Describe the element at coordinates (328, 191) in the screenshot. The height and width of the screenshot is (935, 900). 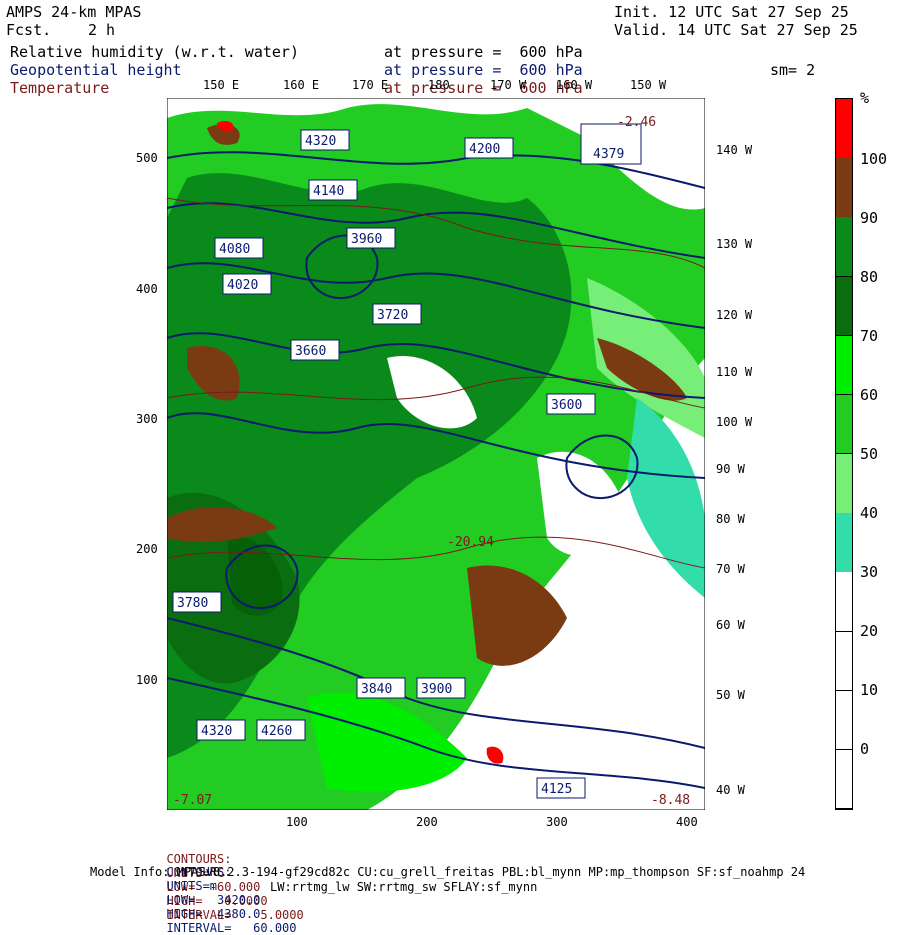
I see `height-label: 4140` at that location.